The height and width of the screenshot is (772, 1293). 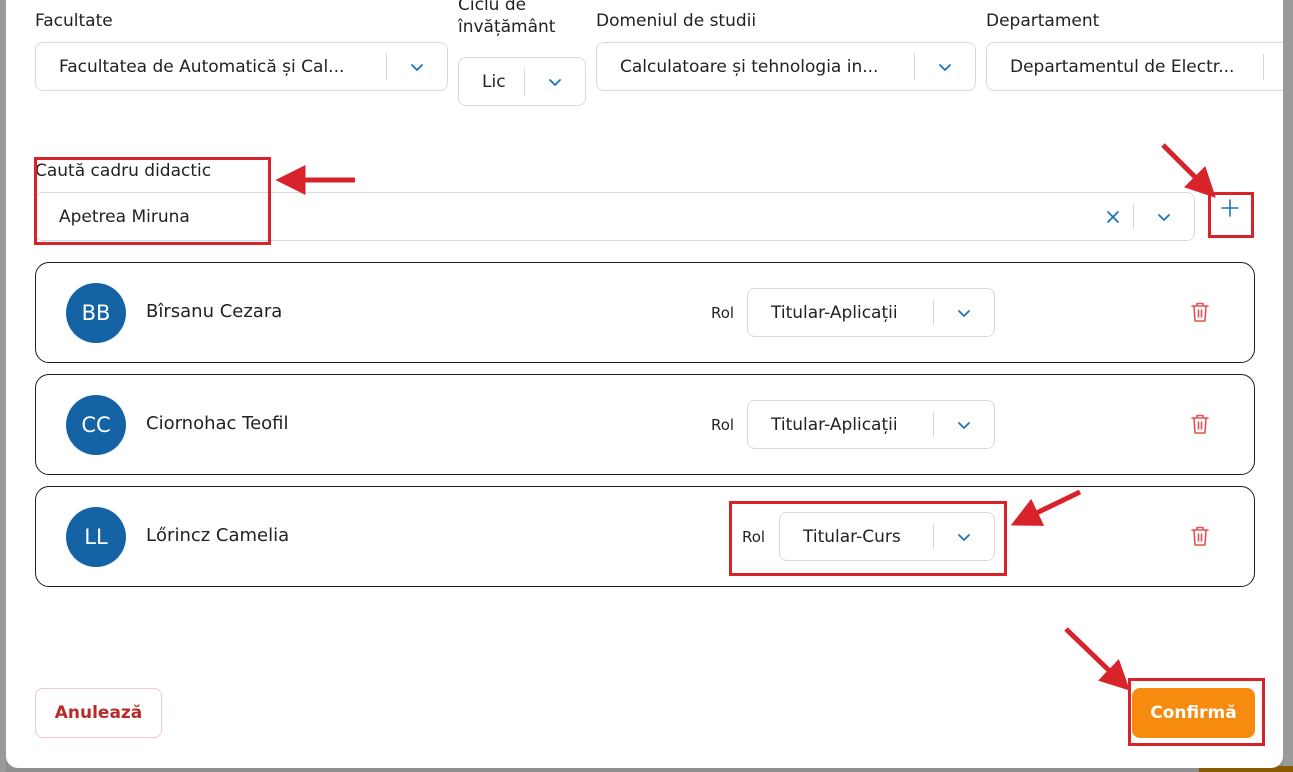 I want to click on teacher-name: Bîrsanu Cezara, so click(x=214, y=311).